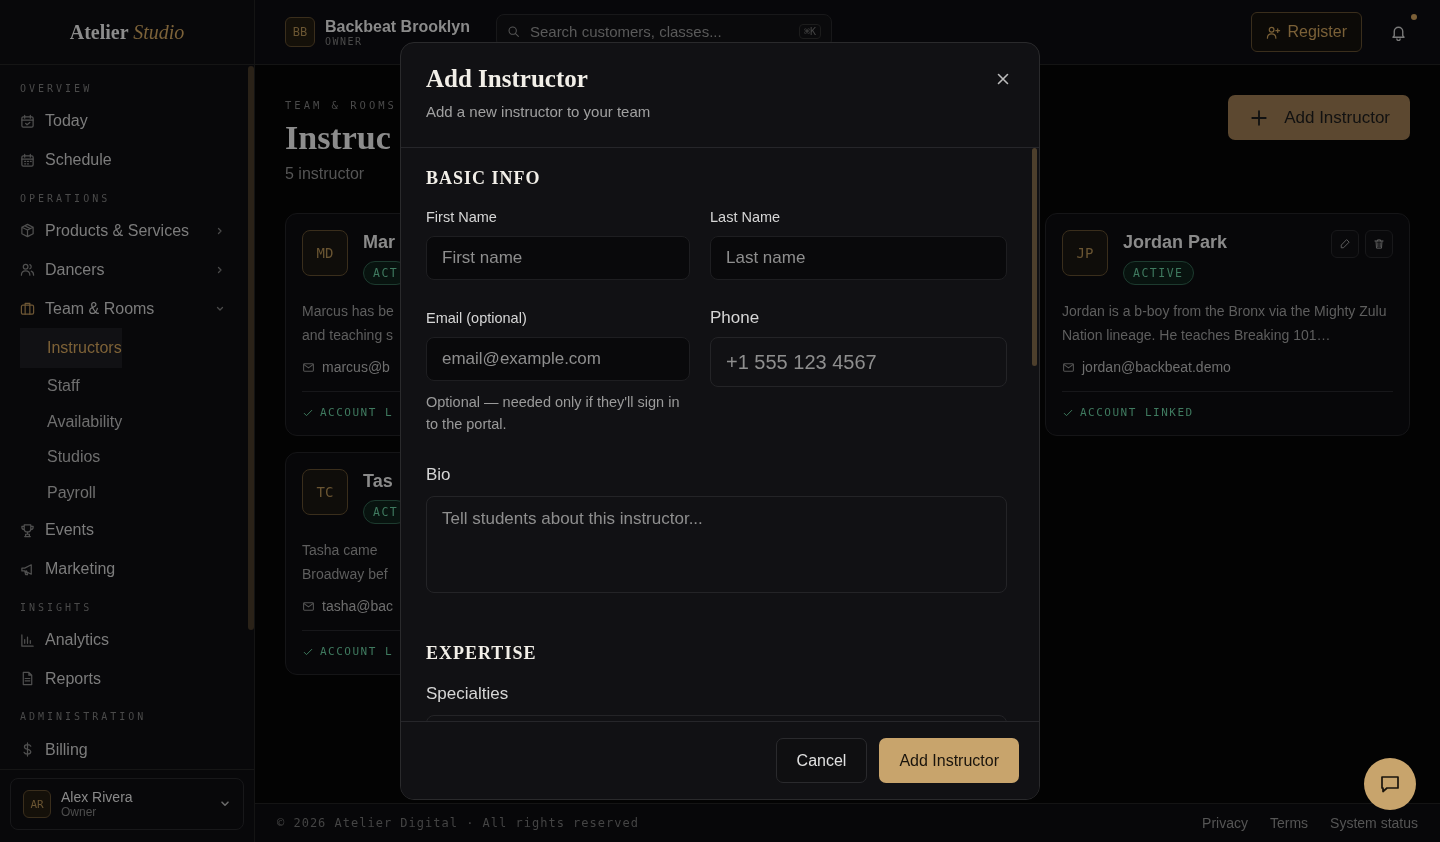 This screenshot has width=1440, height=842. I want to click on calendar-check-icon, so click(27, 121).